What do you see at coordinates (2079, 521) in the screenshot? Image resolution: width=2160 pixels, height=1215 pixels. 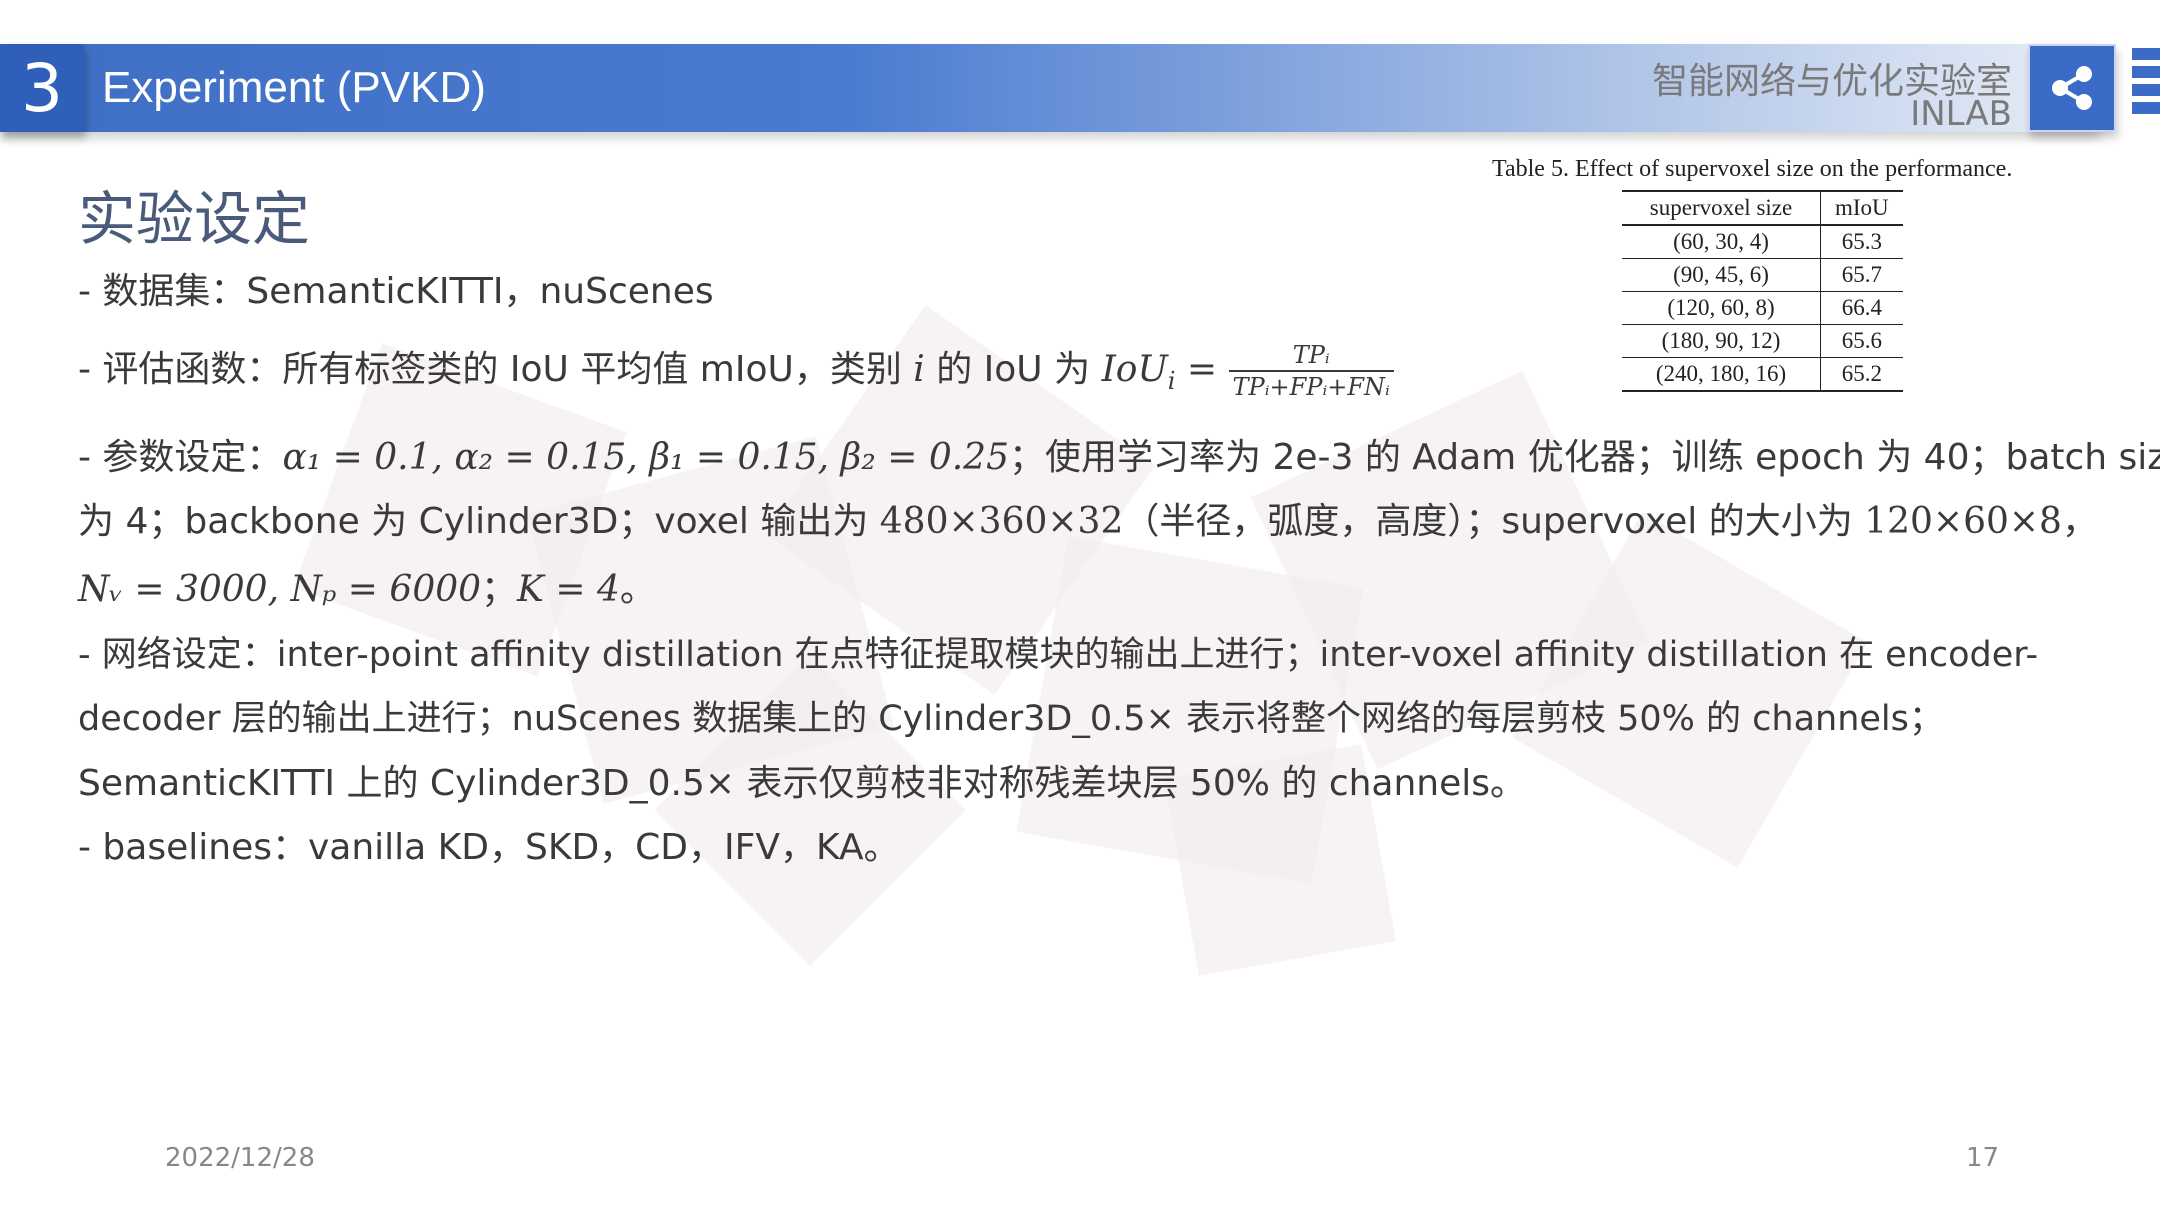 I see `params-comma: ，` at bounding box center [2079, 521].